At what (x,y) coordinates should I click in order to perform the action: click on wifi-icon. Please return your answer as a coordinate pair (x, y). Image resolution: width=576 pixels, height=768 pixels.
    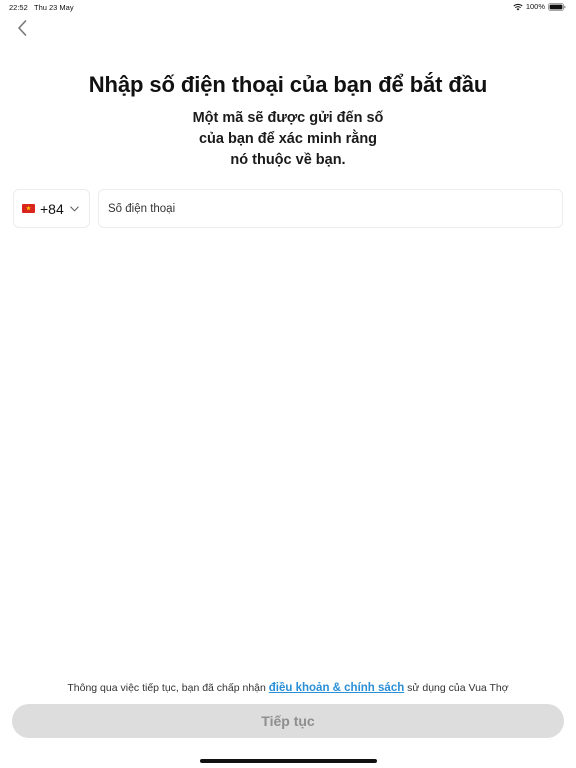
    Looking at the image, I should click on (518, 6).